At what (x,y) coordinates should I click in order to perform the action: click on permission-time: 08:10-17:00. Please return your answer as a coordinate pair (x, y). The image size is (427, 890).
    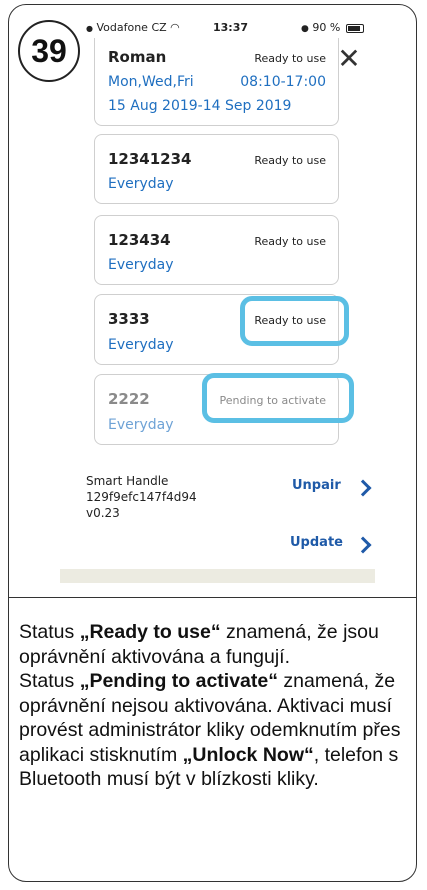
    Looking at the image, I should click on (283, 82).